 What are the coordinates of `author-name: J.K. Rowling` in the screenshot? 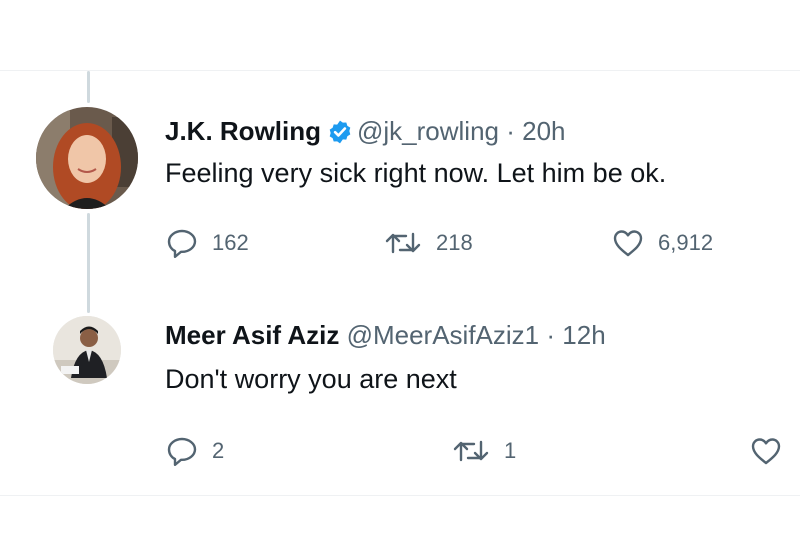 It's located at (243, 131).